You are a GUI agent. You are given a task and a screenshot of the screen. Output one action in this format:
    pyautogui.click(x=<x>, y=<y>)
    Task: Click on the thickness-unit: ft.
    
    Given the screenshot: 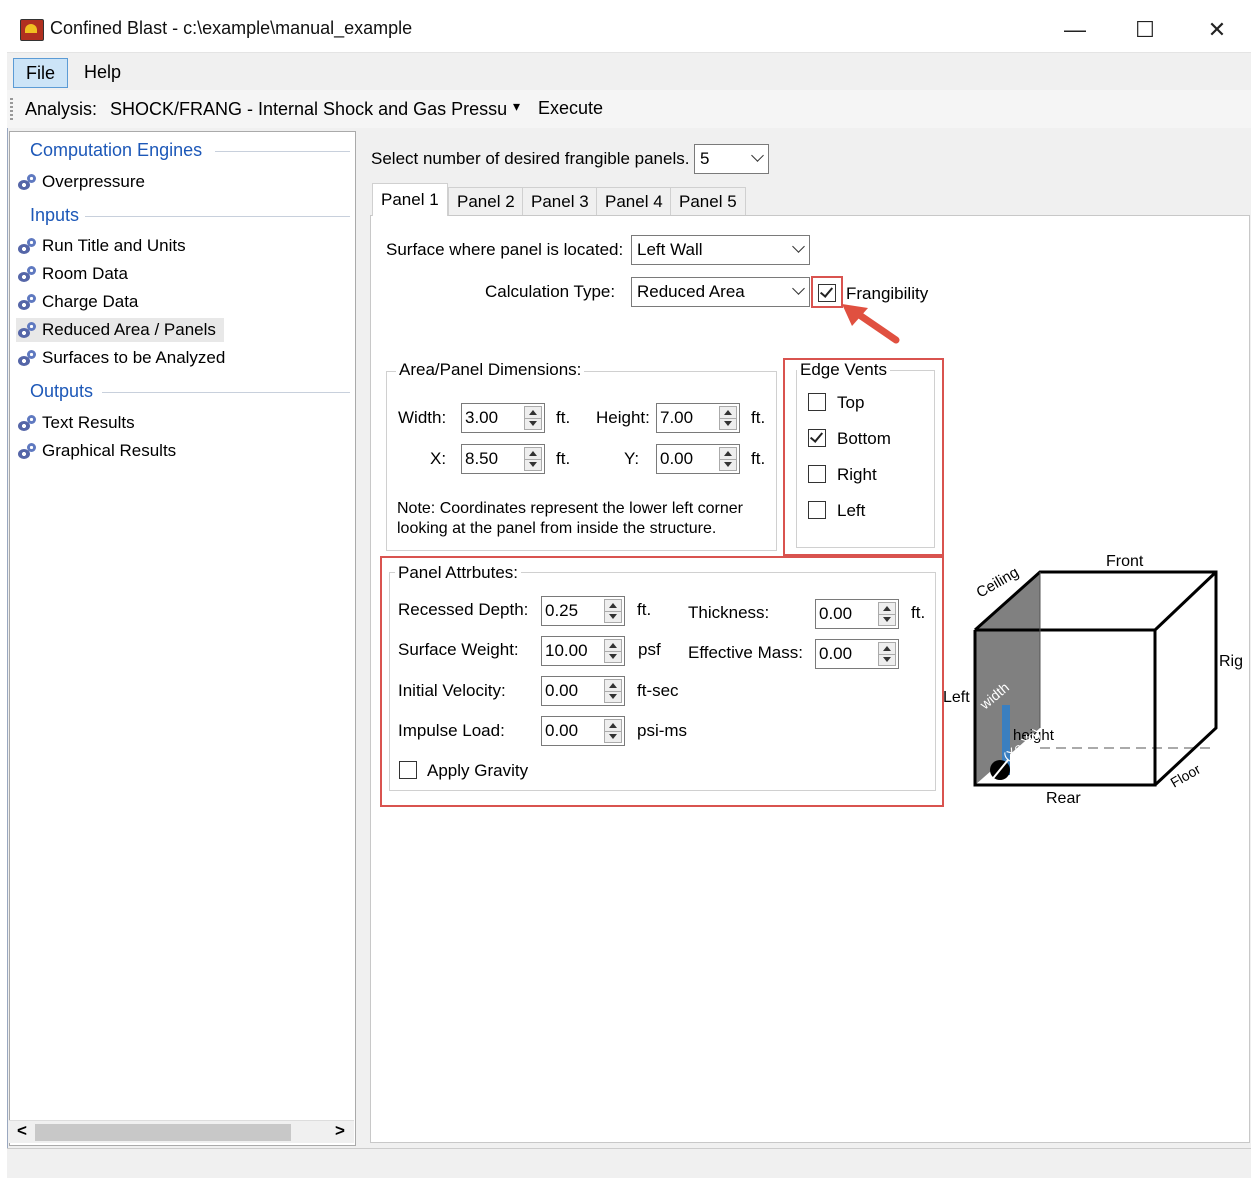 What is the action you would take?
    pyautogui.click(x=918, y=612)
    